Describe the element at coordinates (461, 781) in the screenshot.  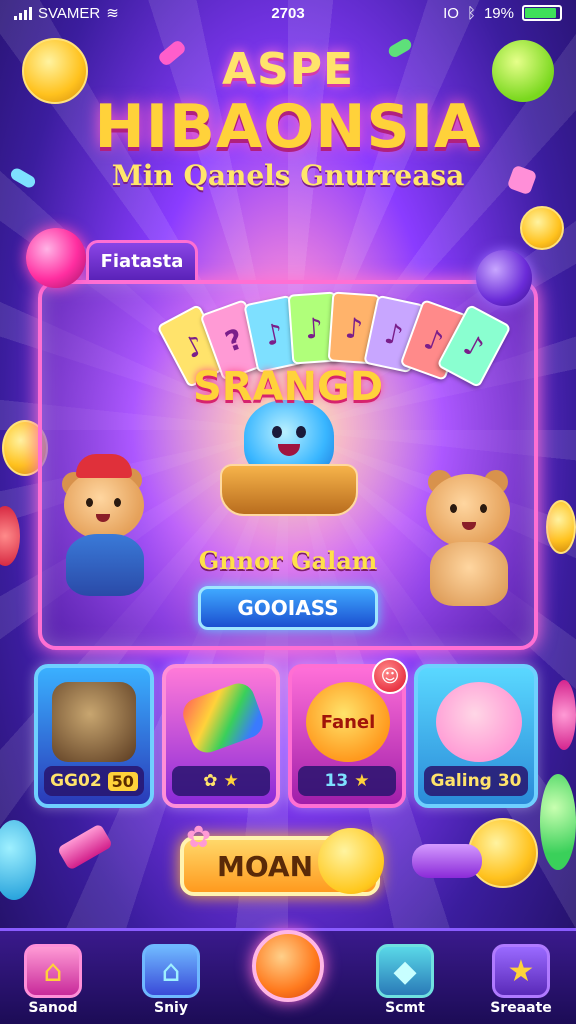
I see `tile-label: Galing` at that location.